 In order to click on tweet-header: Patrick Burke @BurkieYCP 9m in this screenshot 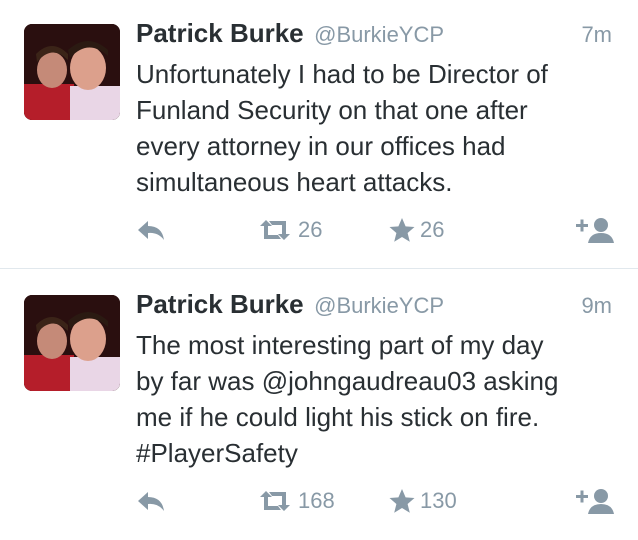, I will do `click(376, 306)`.